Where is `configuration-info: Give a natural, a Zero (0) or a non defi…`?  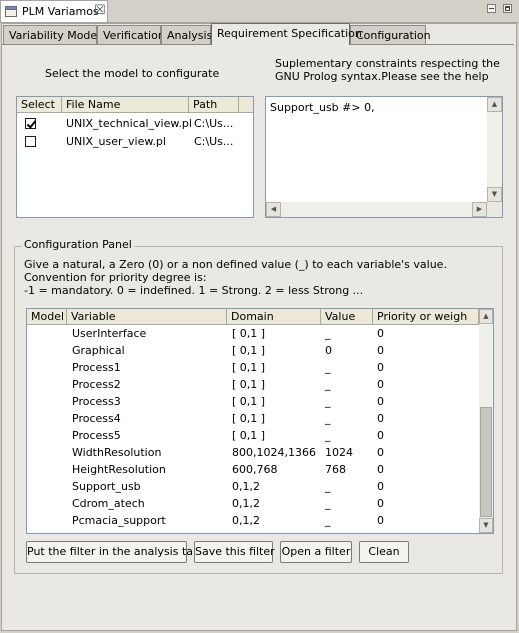
configuration-info: Give a natural, a Zero (0) or a non defi… is located at coordinates (235, 277).